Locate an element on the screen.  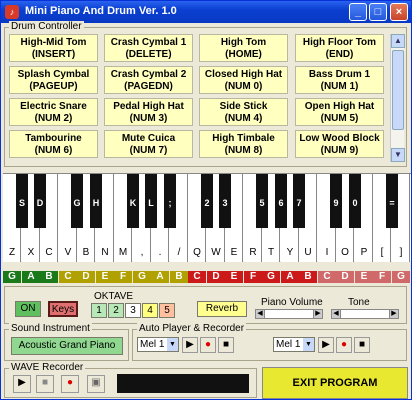
drum-pad-button: High Floor Tom (END) is located at coordinates (339, 48).